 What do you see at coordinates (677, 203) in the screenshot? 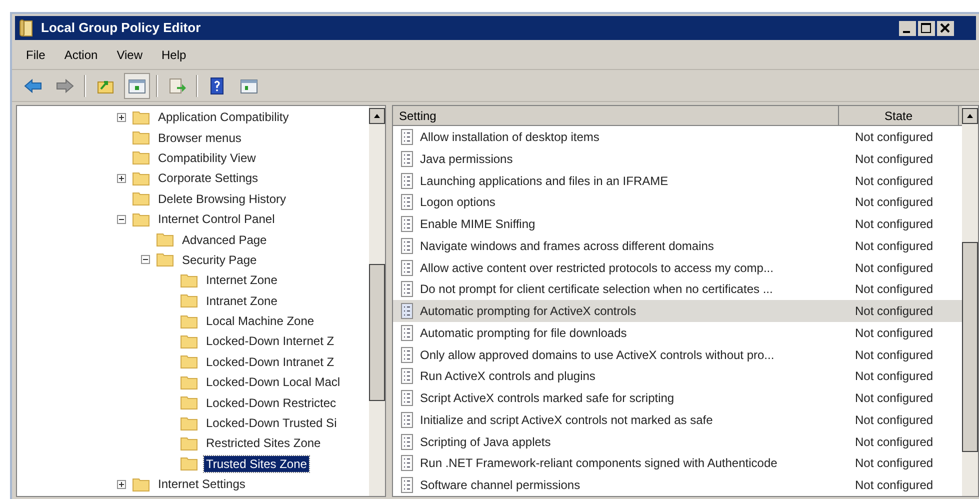
I see `setting-row: Logon options Not configured` at bounding box center [677, 203].